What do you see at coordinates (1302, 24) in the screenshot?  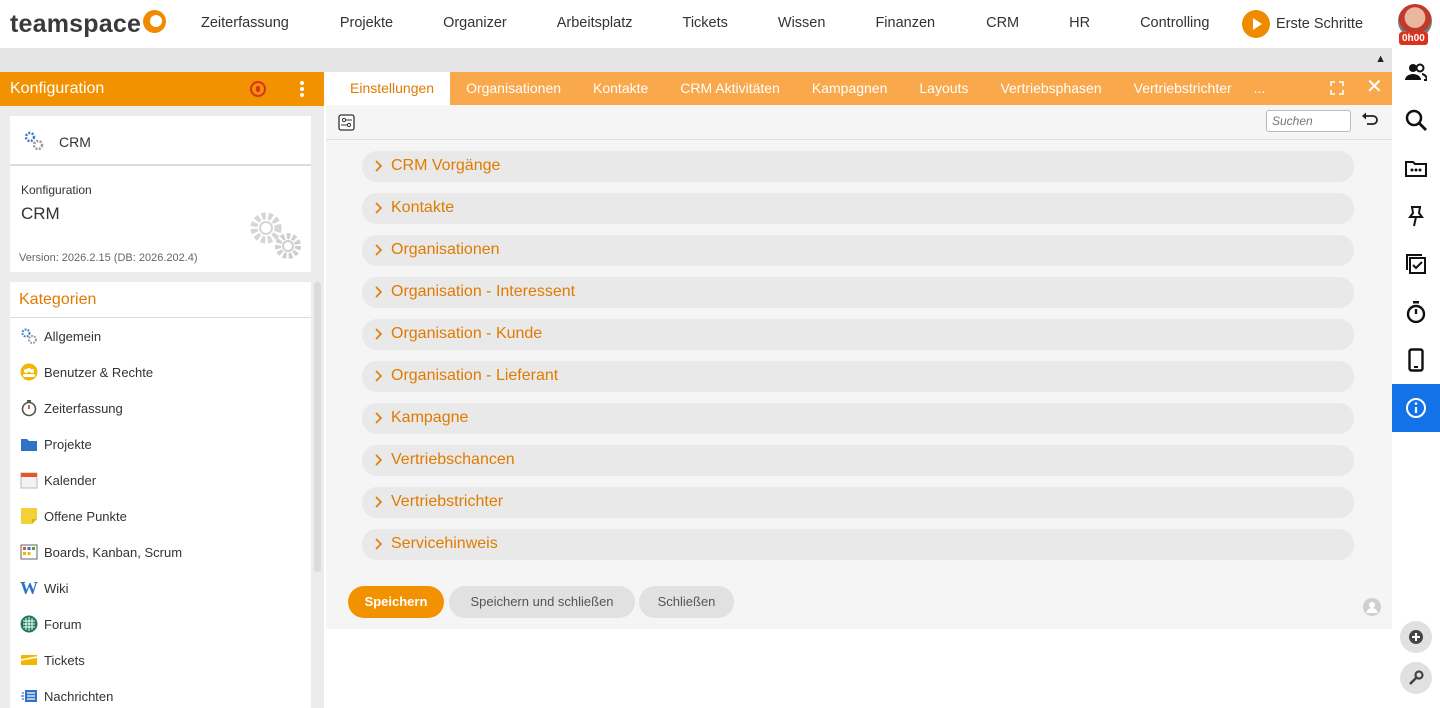 I see `first-steps-button: Erste Schritte` at bounding box center [1302, 24].